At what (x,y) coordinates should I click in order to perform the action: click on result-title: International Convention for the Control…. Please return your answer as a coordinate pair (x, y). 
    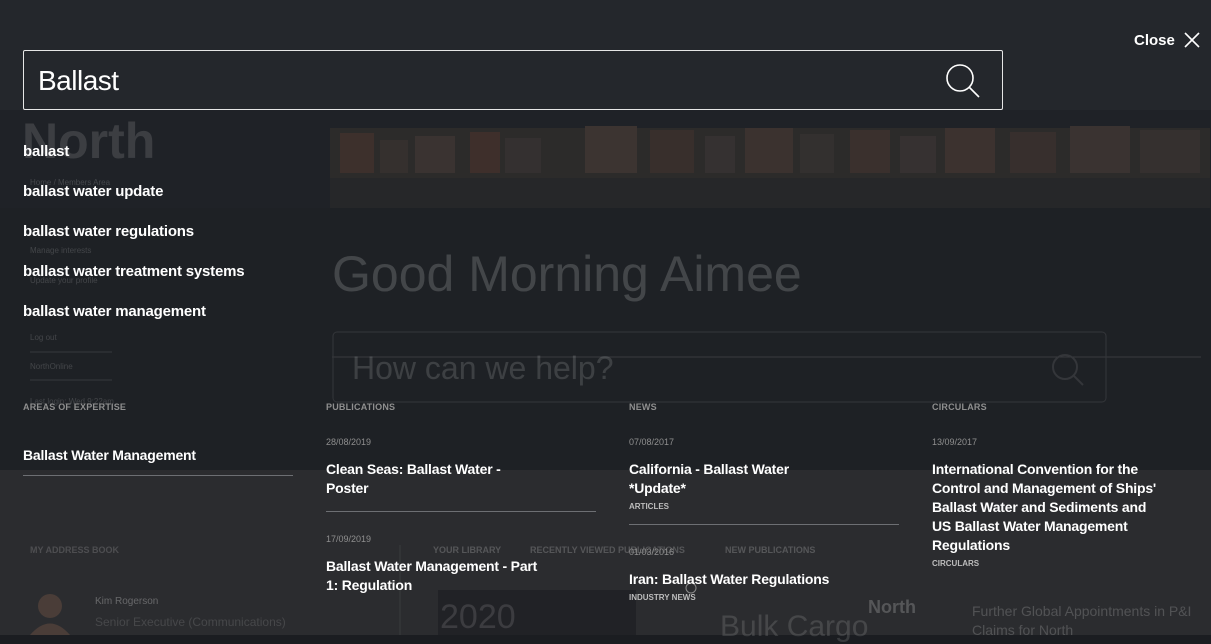
    Looking at the image, I should click on (1044, 507).